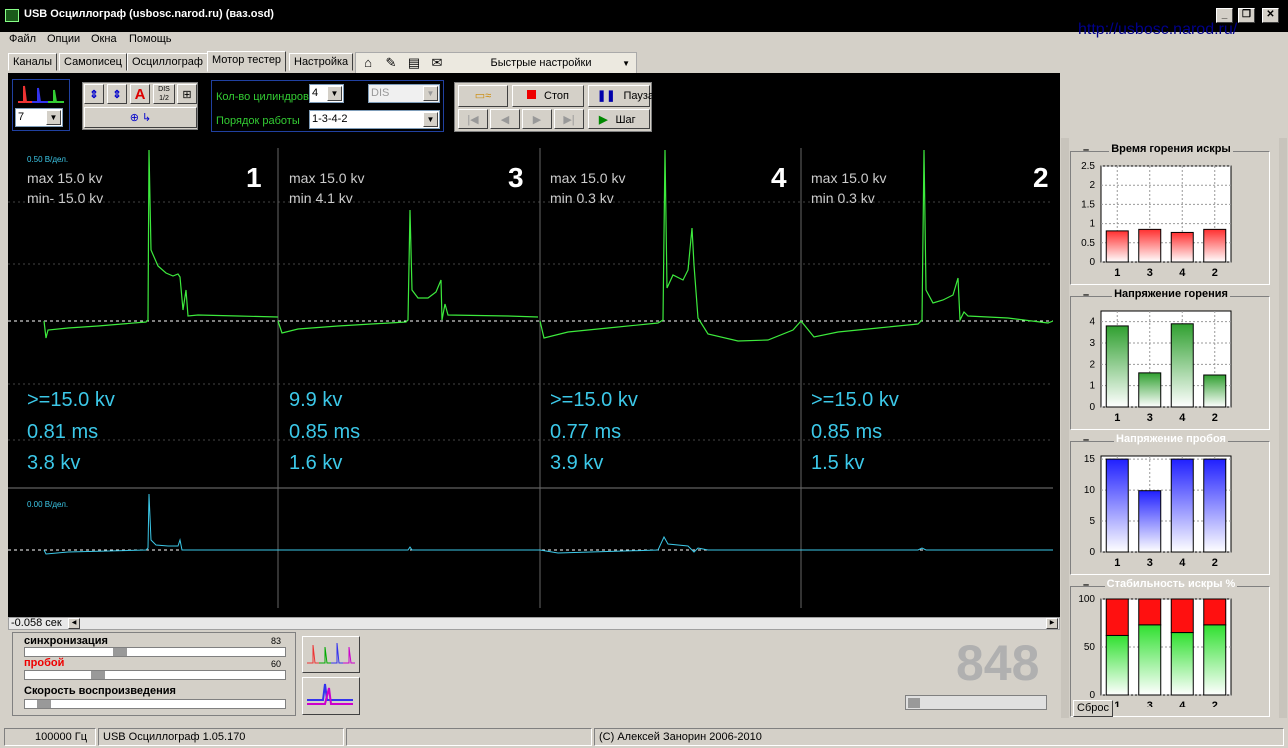  I want to click on pause-button: ❚❚ Пауза, so click(621, 96).